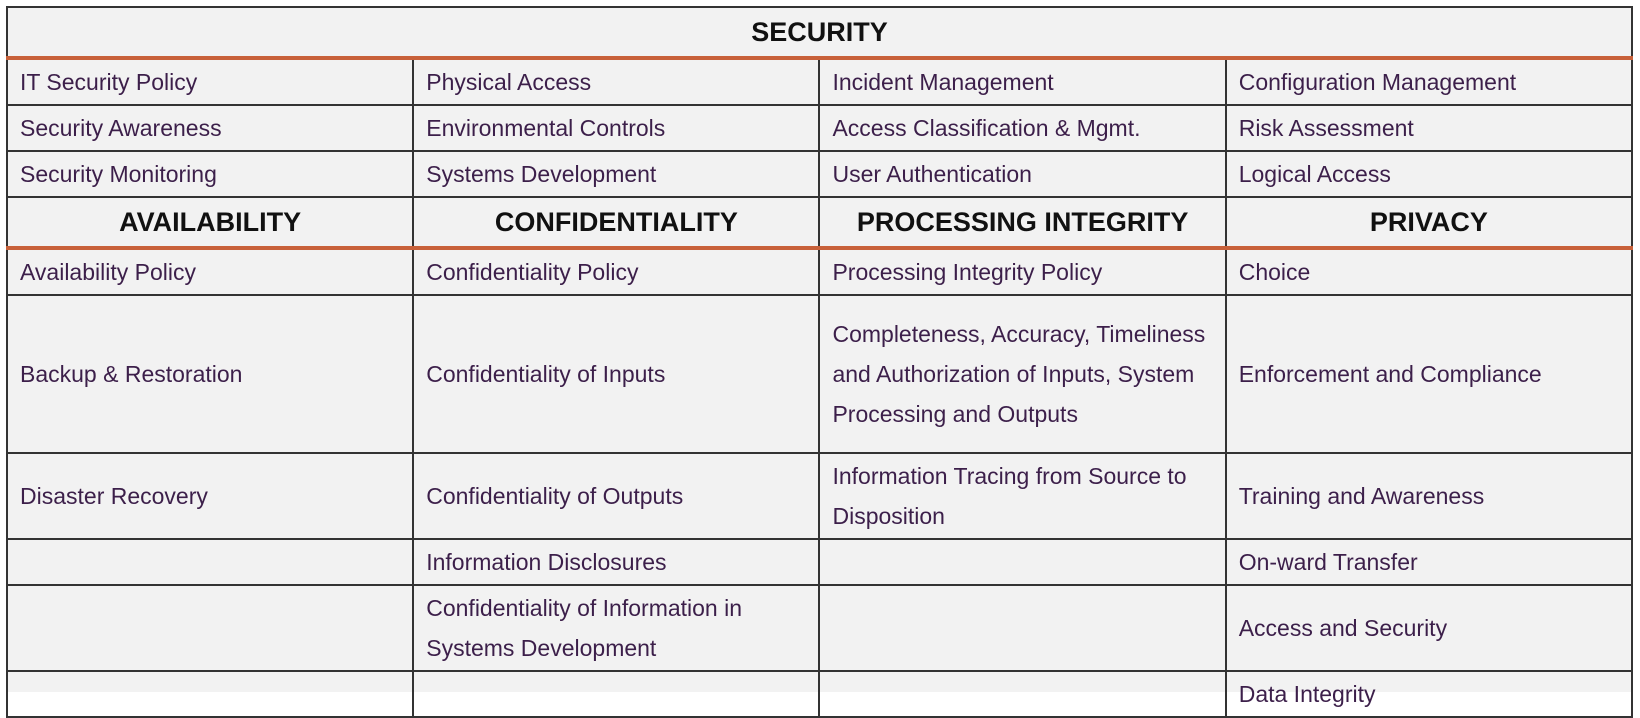 Image resolution: width=1640 pixels, height=718 pixels. Describe the element at coordinates (1429, 81) in the screenshot. I see `security-cell: Configuration Management` at that location.